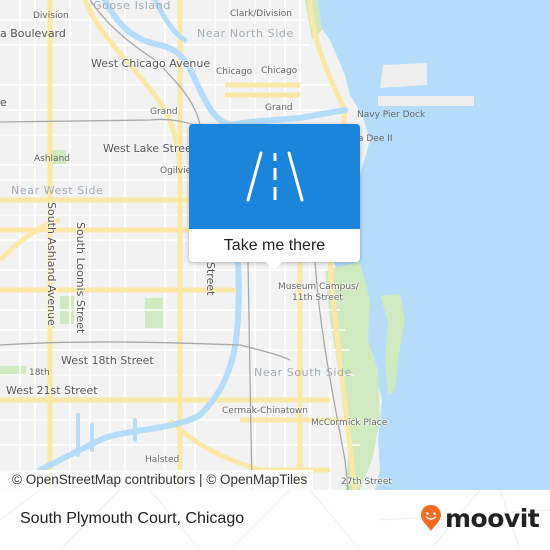 The image size is (550, 550). What do you see at coordinates (176, 171) in the screenshot?
I see `label-ogilvie: Ogilvie` at bounding box center [176, 171].